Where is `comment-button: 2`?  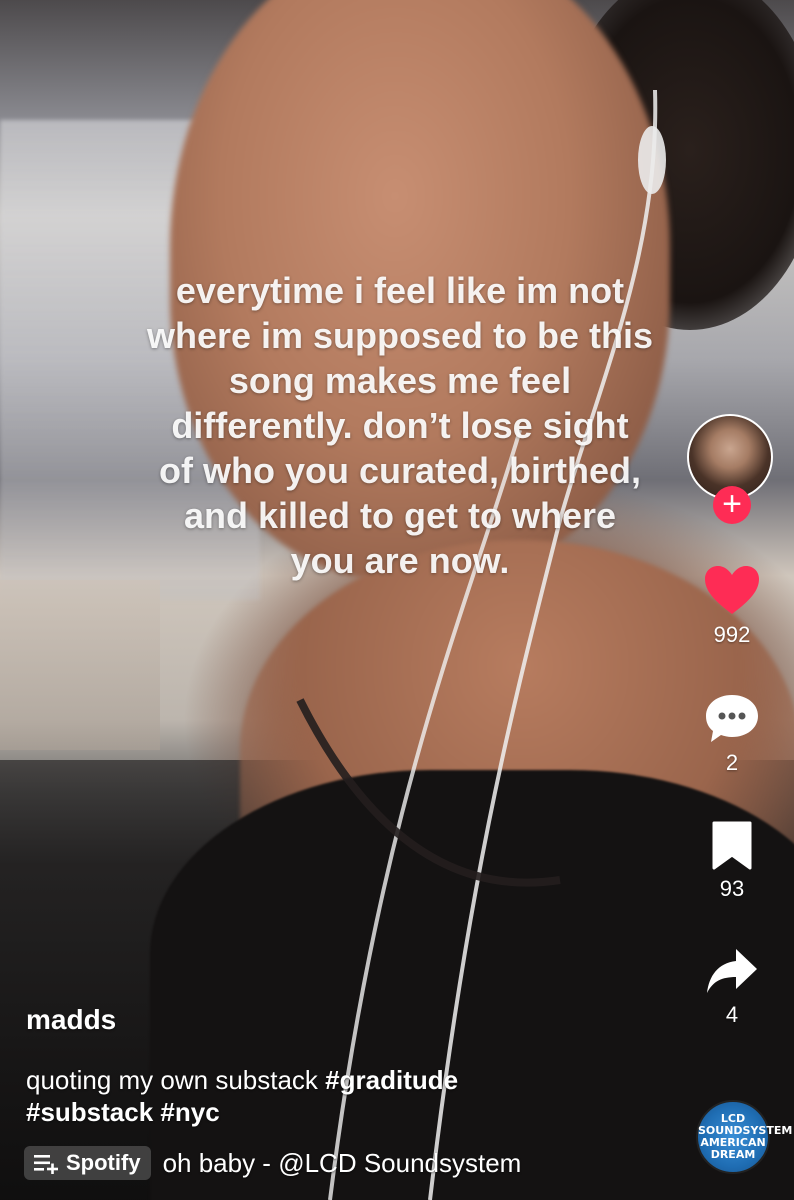
comment-button: 2 is located at coordinates (732, 734).